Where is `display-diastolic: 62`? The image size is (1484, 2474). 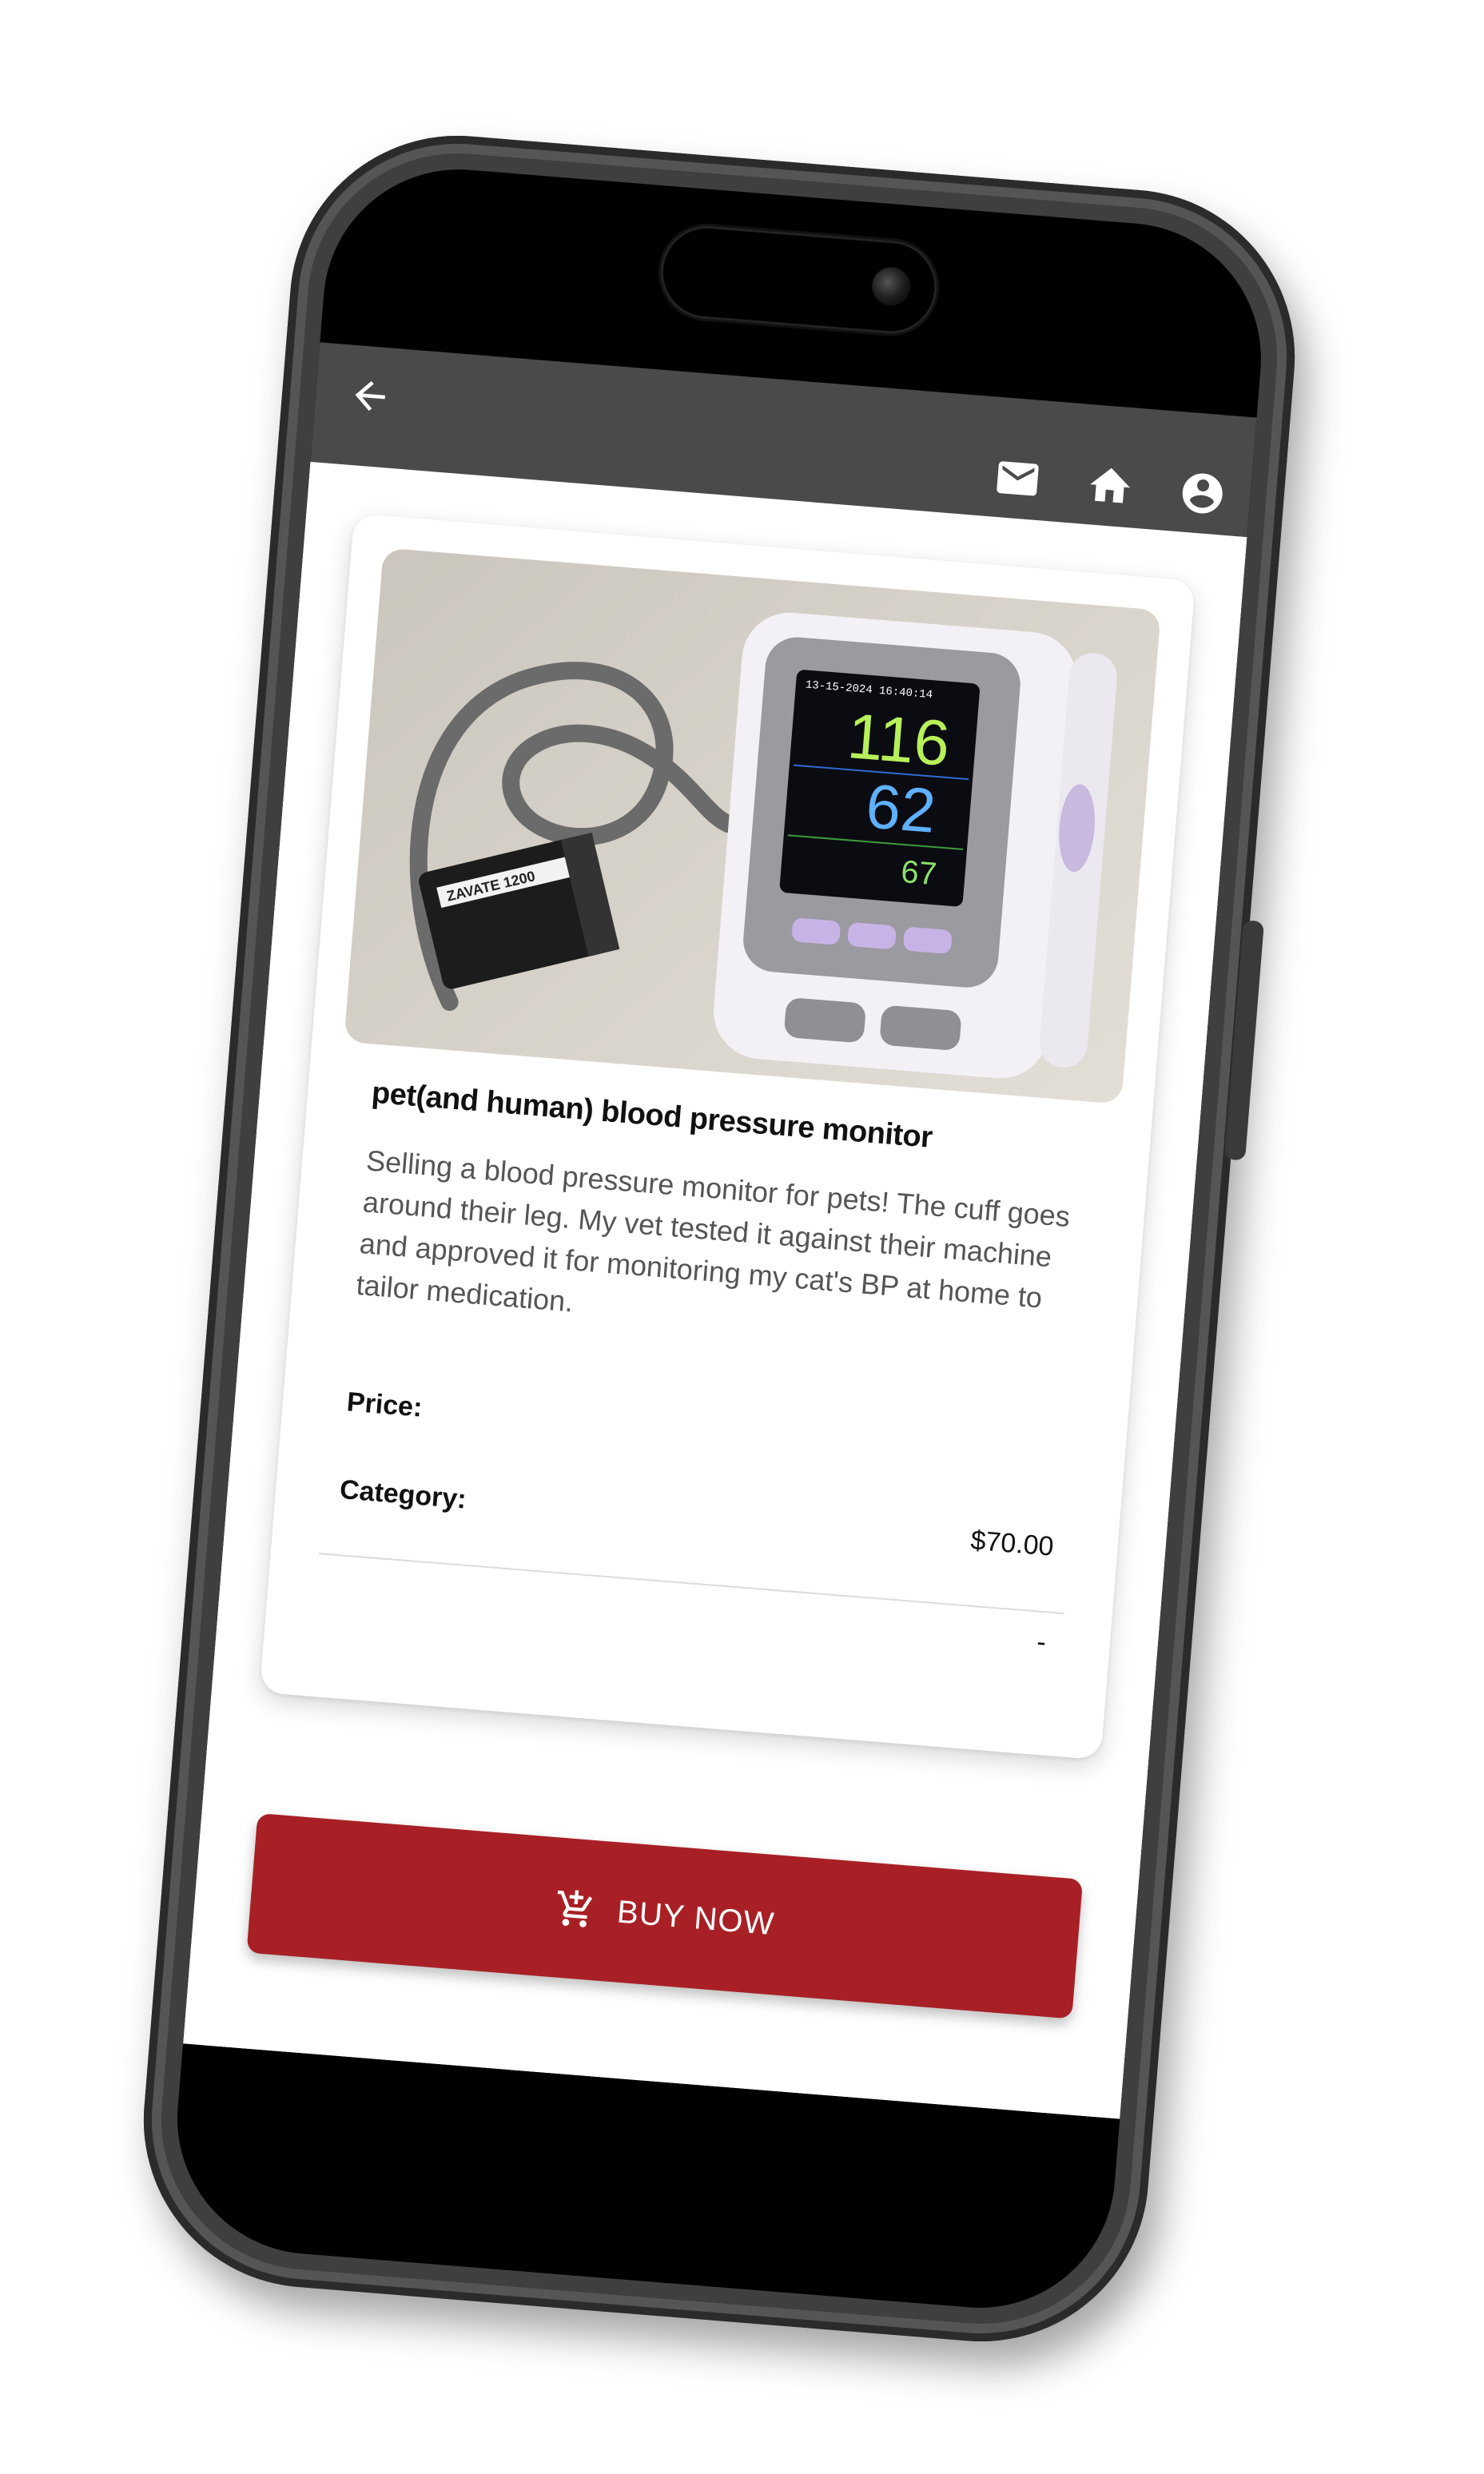 display-diastolic: 62 is located at coordinates (902, 808).